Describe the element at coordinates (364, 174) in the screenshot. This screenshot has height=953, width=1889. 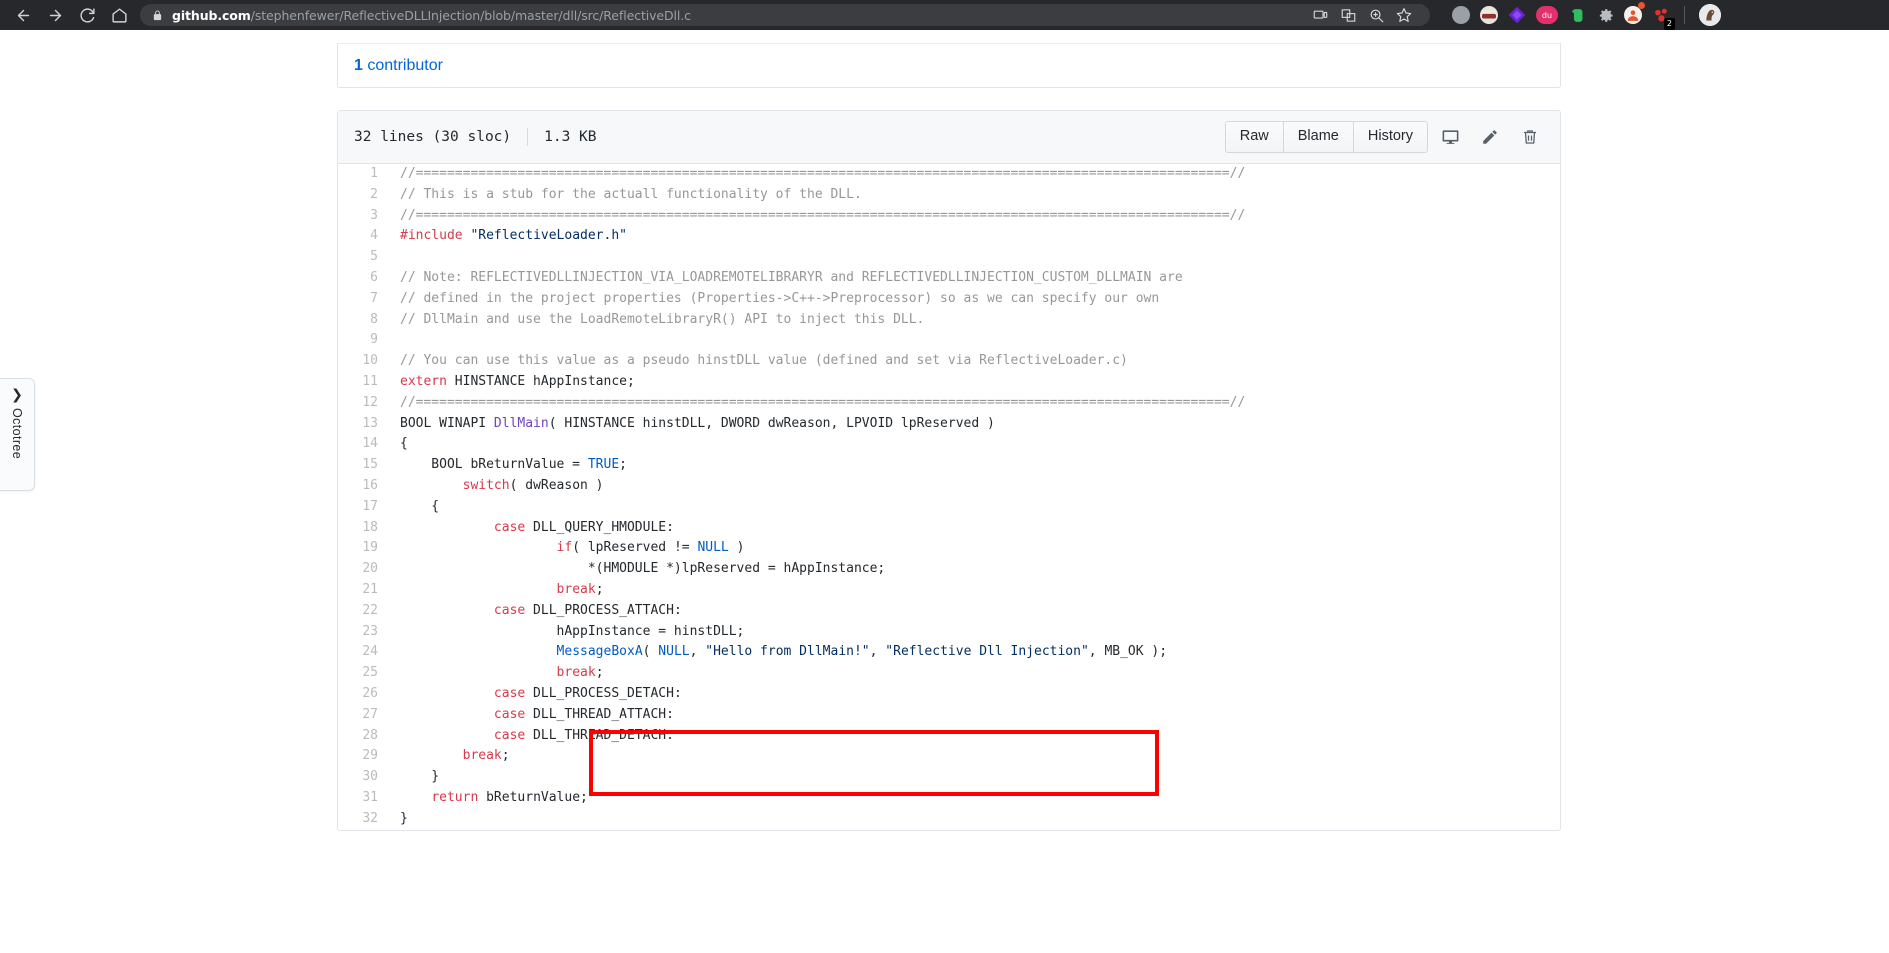
I see `line-number: 1` at that location.